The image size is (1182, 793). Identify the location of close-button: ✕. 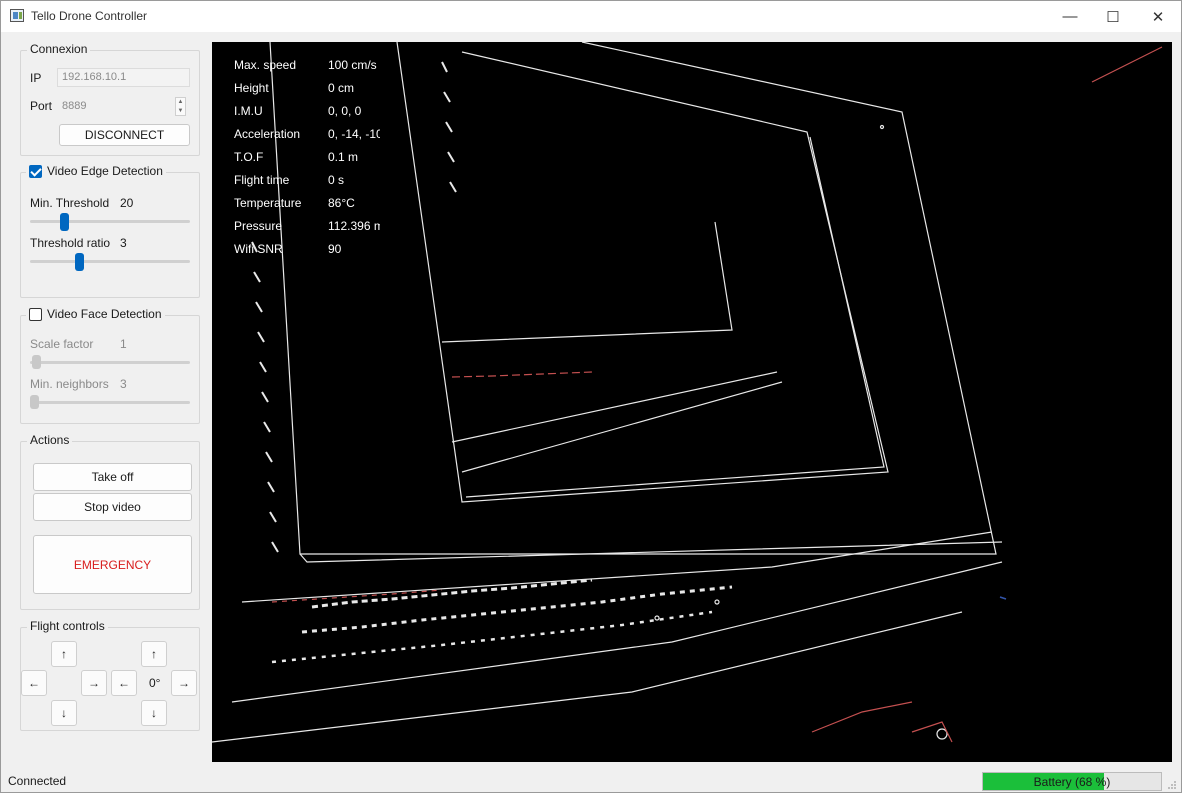
(1158, 16).